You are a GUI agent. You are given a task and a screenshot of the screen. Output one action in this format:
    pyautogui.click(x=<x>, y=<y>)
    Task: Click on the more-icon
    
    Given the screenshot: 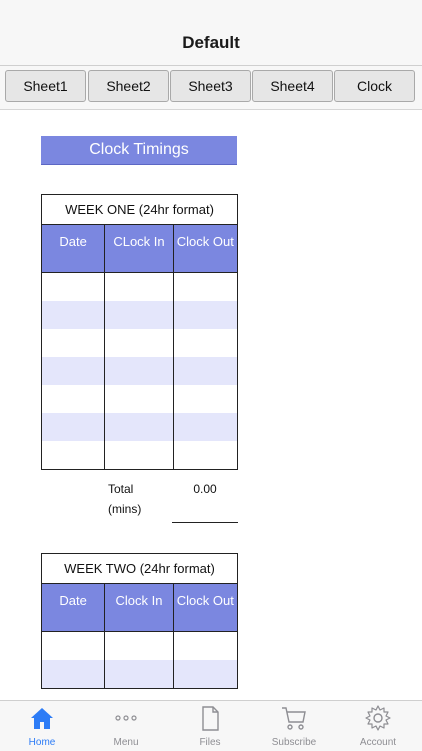 What is the action you would take?
    pyautogui.click(x=126, y=718)
    